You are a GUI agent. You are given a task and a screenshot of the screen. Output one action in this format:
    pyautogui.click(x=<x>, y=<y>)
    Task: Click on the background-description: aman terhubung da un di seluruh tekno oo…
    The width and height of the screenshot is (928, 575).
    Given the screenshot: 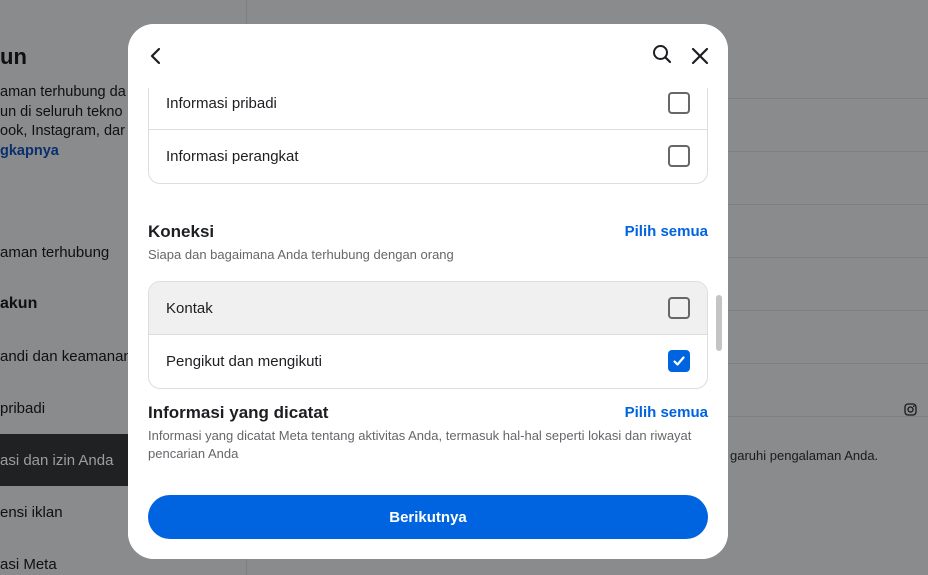 What is the action you would take?
    pyautogui.click(x=70, y=122)
    